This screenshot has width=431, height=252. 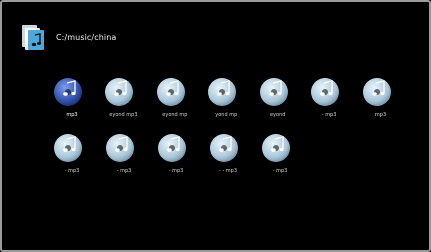 I want to click on file-label: eyond, so click(x=277, y=115).